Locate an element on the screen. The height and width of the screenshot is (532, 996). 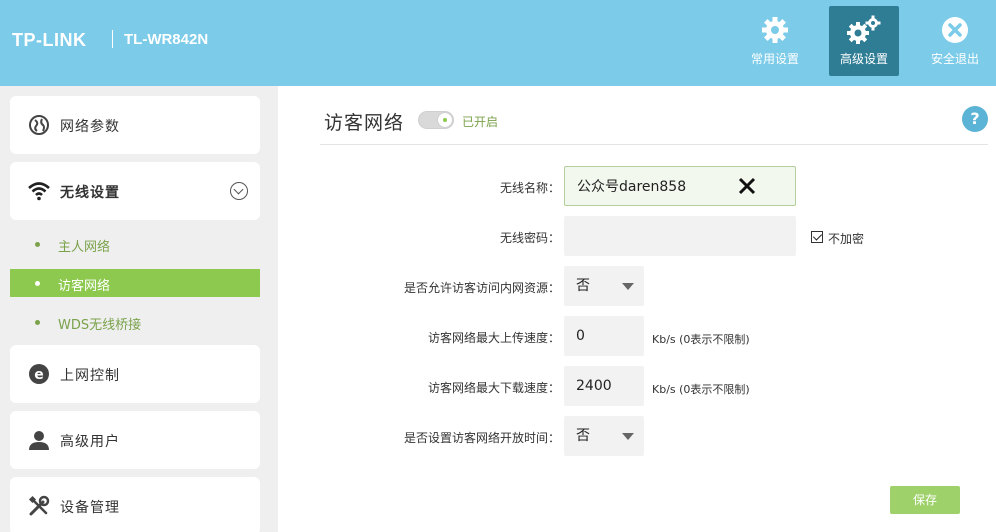
sidebar-item-label: 上网控制 is located at coordinates (90, 376).